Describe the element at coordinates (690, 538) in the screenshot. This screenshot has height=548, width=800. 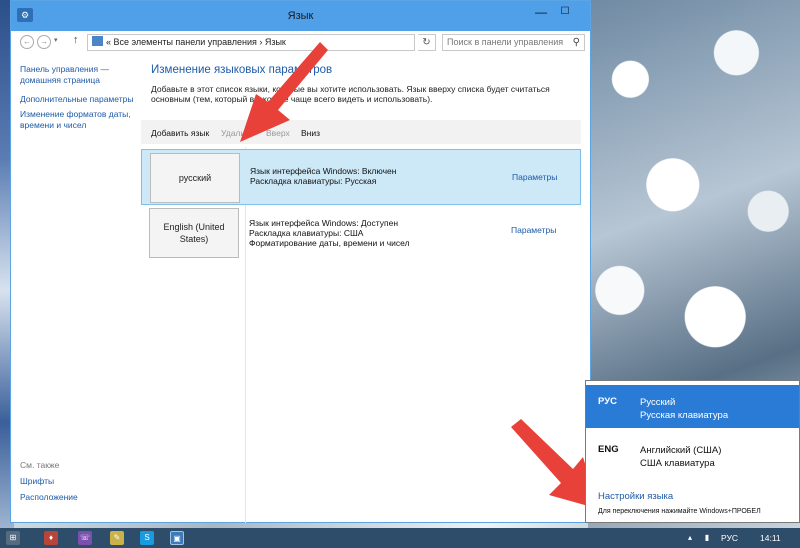
I see `tray-arrow-icon: ▴` at that location.